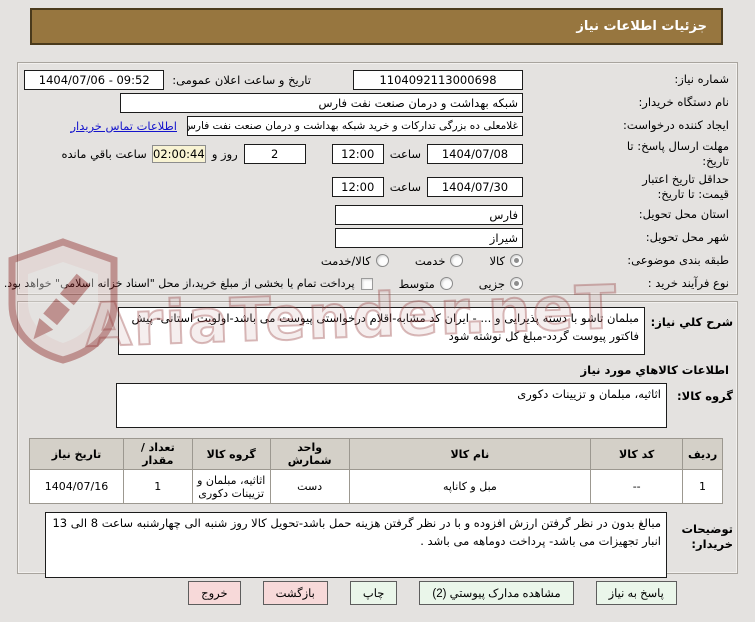 The width and height of the screenshot is (755, 622). I want to click on process-type-radio-minor, so click(516, 283).